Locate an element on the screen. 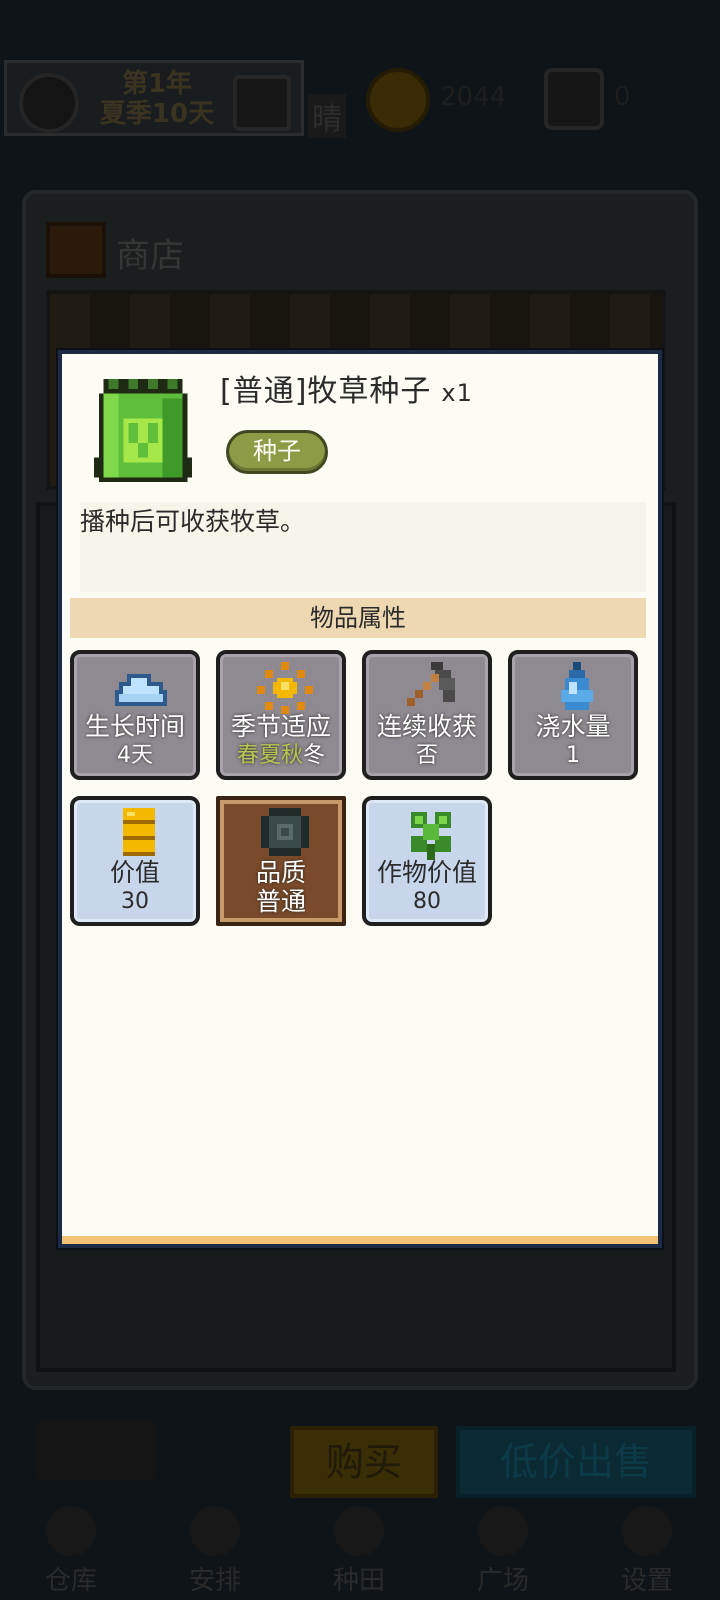 Image resolution: width=720 pixels, height=1600 pixels. attr-value-price: 价值 30 is located at coordinates (135, 861).